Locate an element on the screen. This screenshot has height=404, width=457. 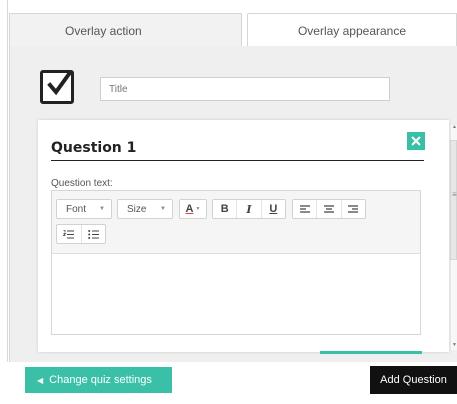
tab-overlay-appearance: Overlay appearance is located at coordinates (352, 30).